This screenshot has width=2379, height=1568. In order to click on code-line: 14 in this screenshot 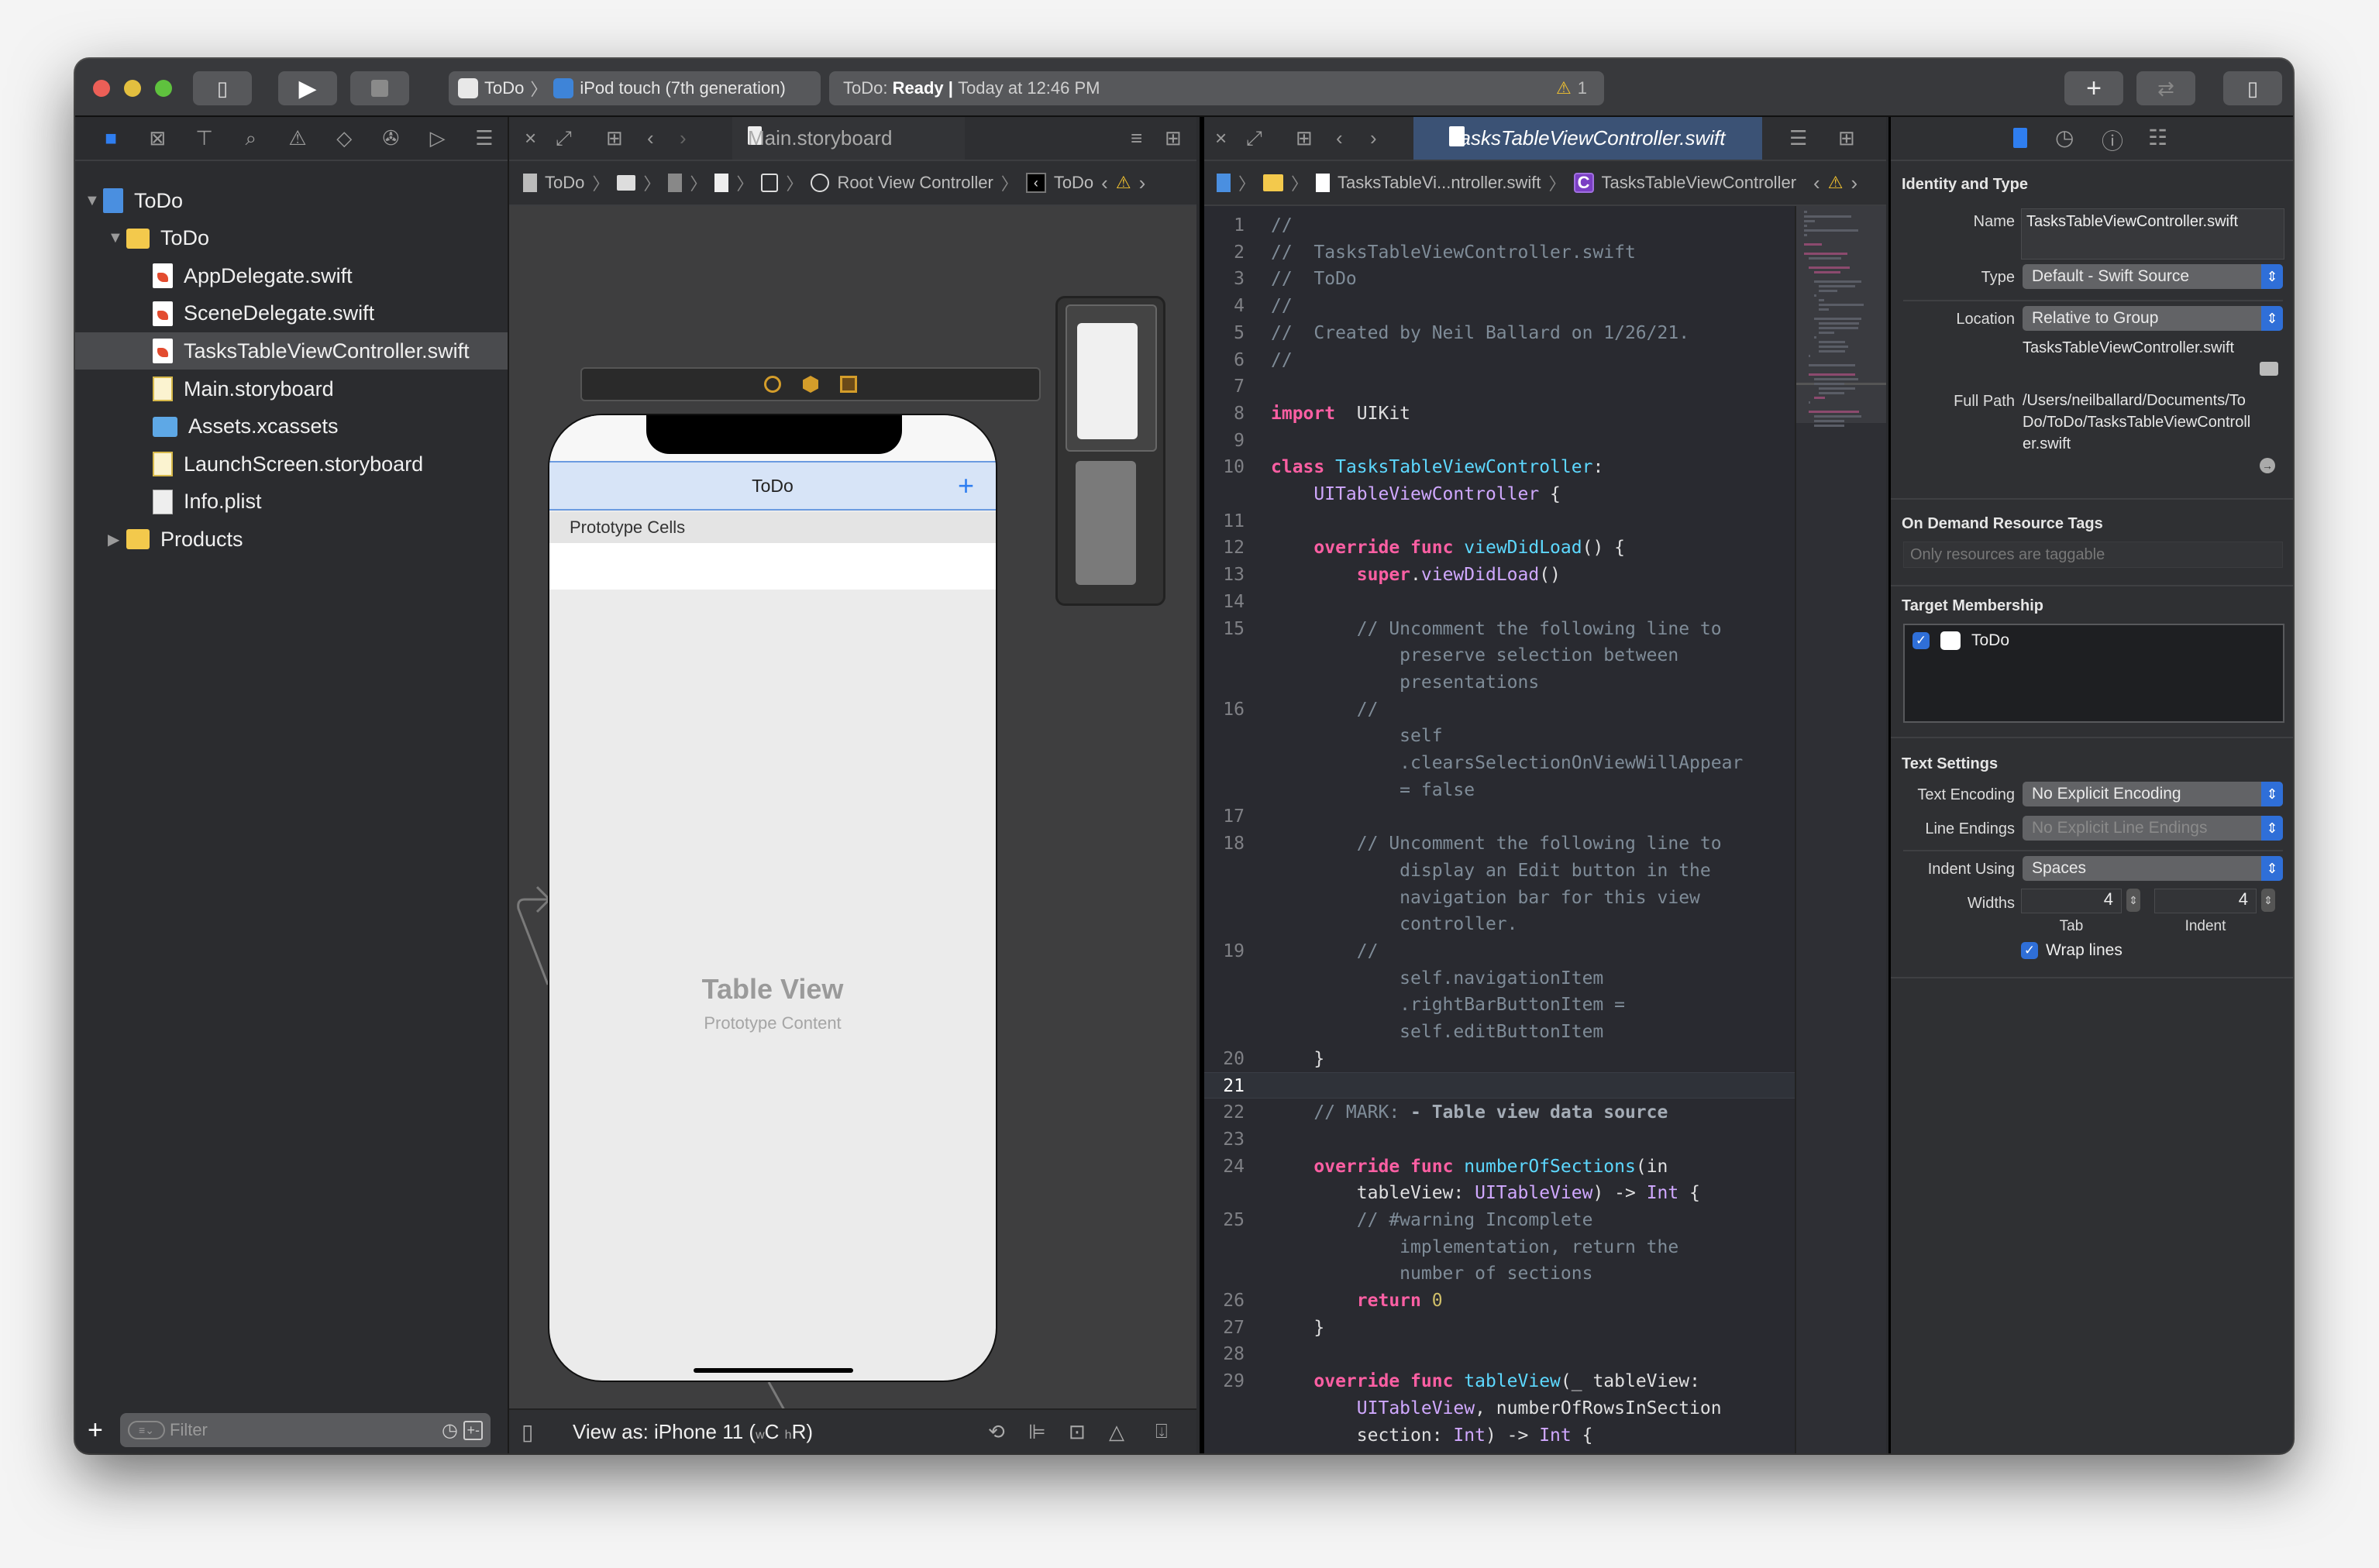, I will do `click(1499, 602)`.